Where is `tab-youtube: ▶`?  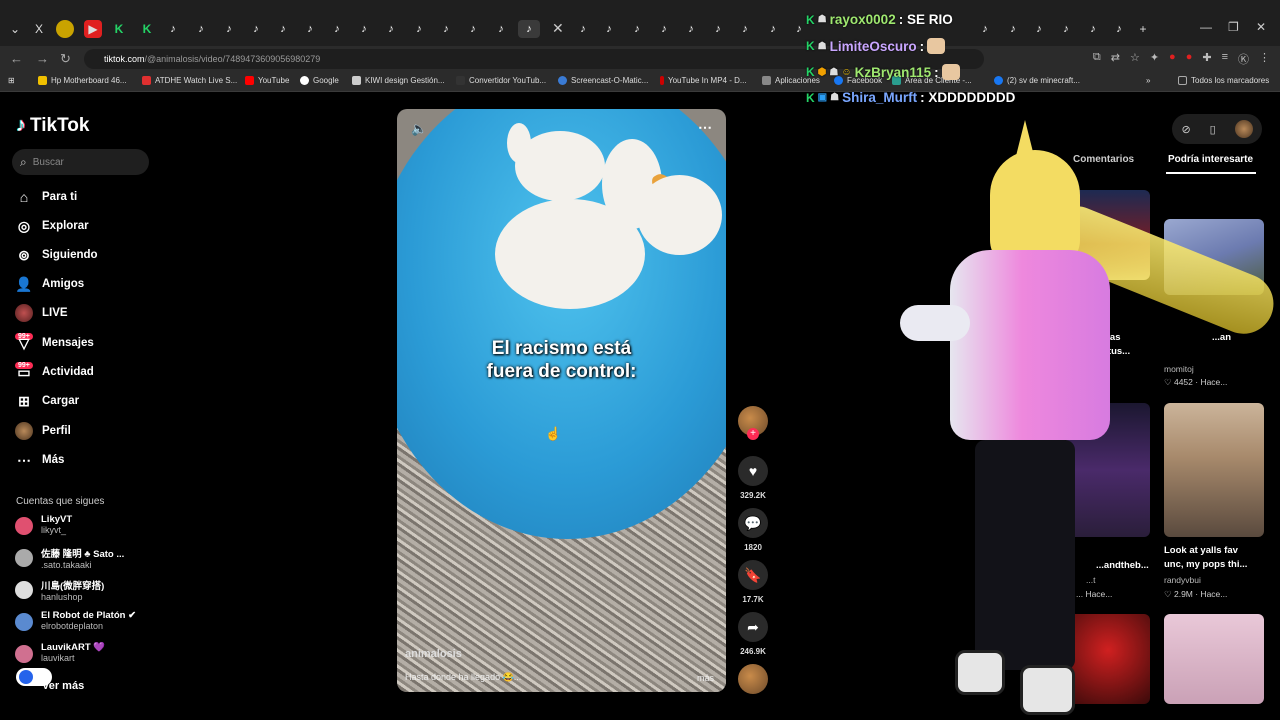
tab-youtube: ▶ is located at coordinates (93, 29).